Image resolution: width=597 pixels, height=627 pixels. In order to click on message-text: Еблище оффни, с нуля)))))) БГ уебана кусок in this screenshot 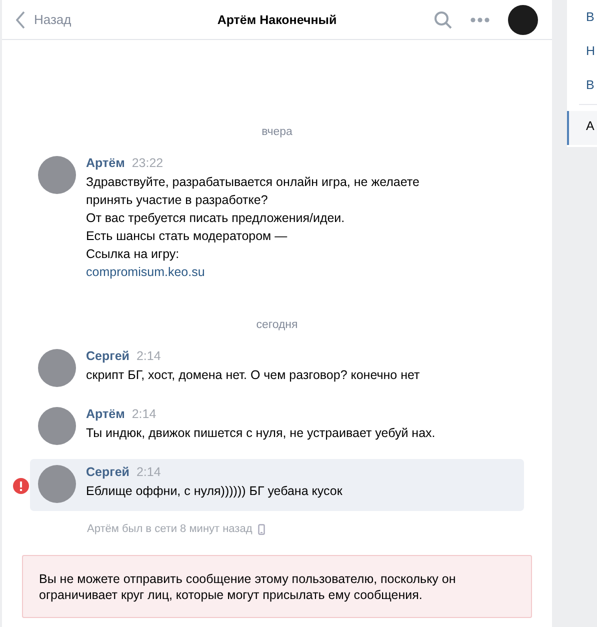, I will do `click(214, 491)`.